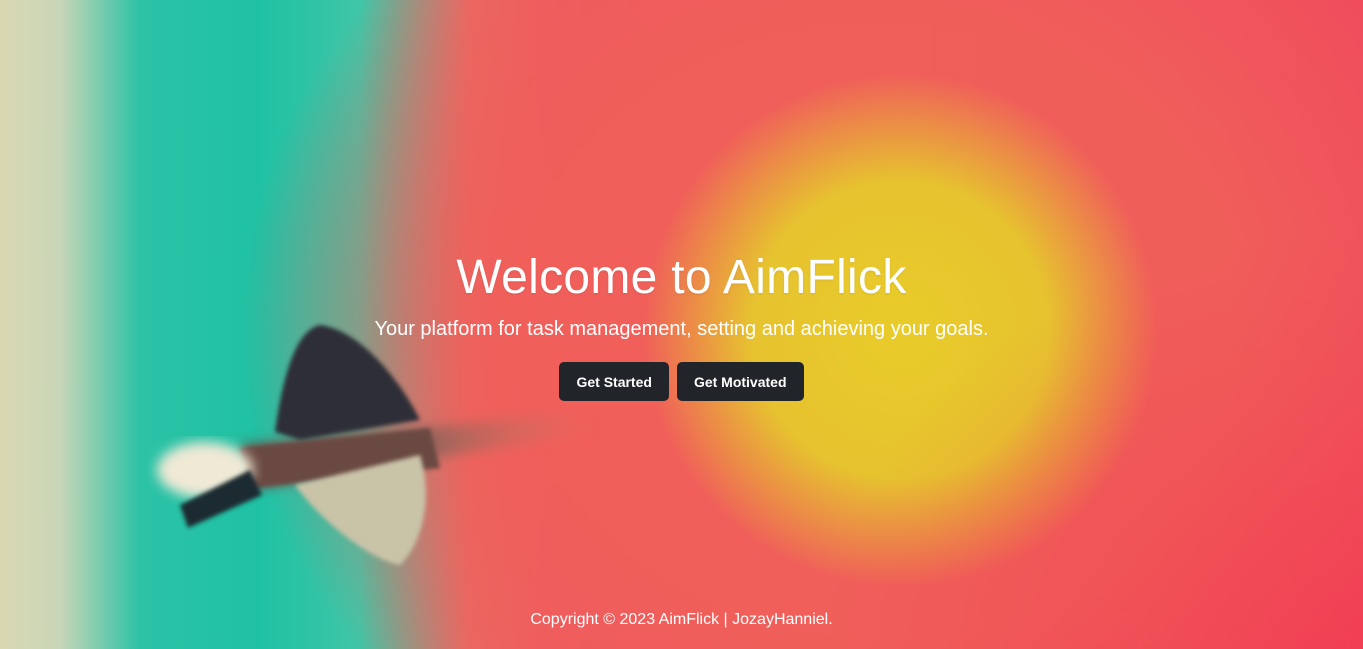  Describe the element at coordinates (681, 277) in the screenshot. I see `hero-title: Welcome to AimFlick` at that location.